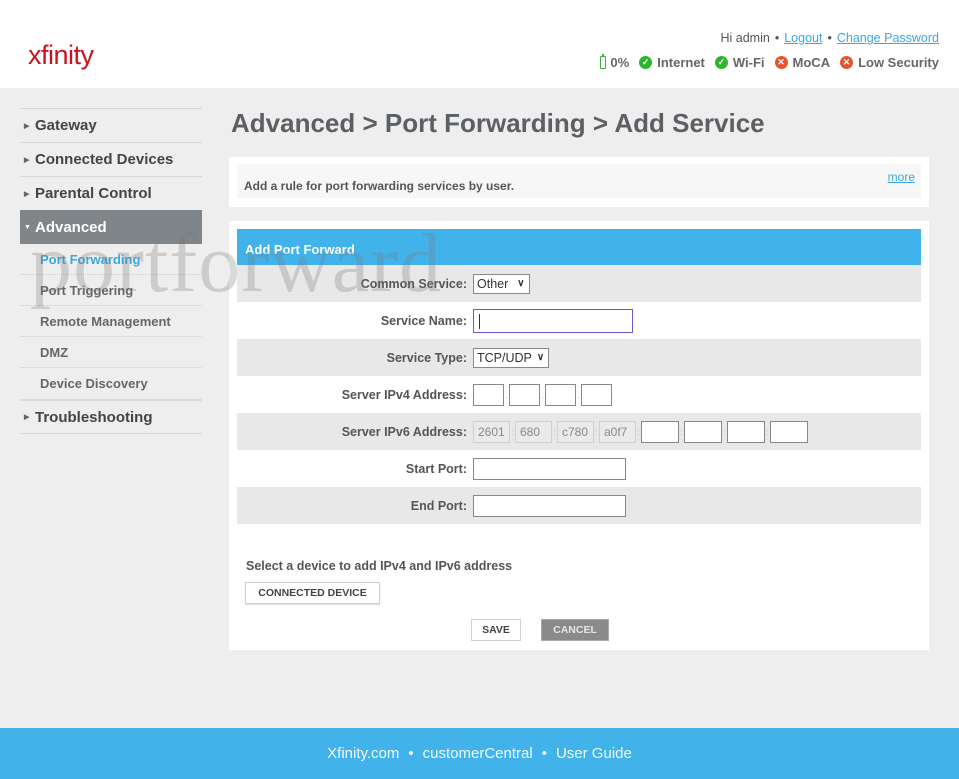 This screenshot has width=959, height=779. What do you see at coordinates (524, 394) in the screenshot?
I see `ipv4-octet-2-input` at bounding box center [524, 394].